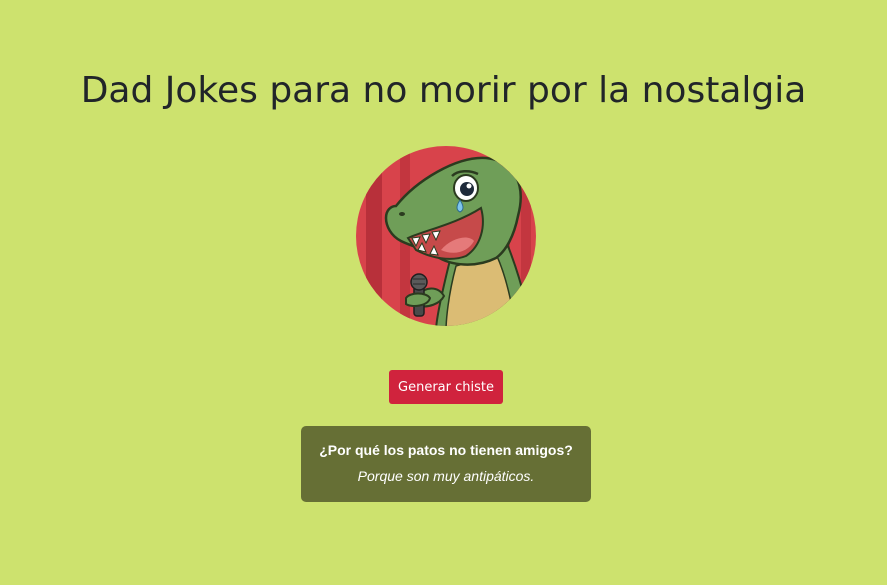 Image resolution: width=887 pixels, height=585 pixels. I want to click on avatar, so click(446, 236).